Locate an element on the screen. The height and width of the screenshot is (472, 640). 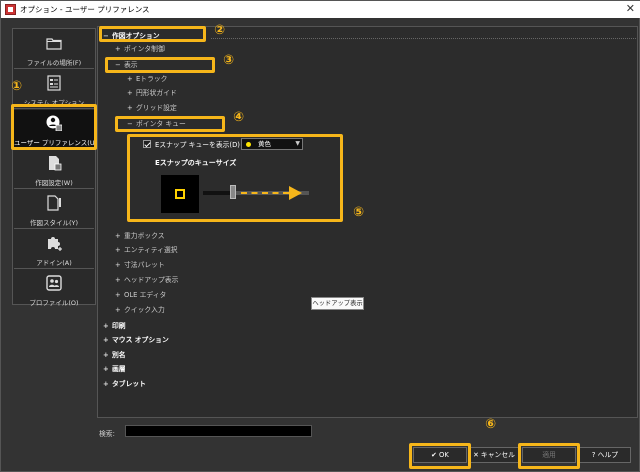
sidebar-item-label: ファイルの場所(F) is located at coordinates (54, 63).